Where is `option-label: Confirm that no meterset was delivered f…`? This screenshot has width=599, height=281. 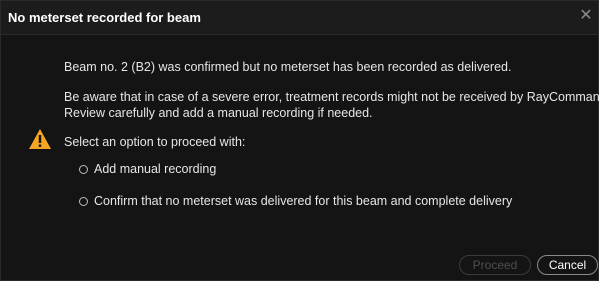
option-label: Confirm that no meterset was delivered f… is located at coordinates (303, 201).